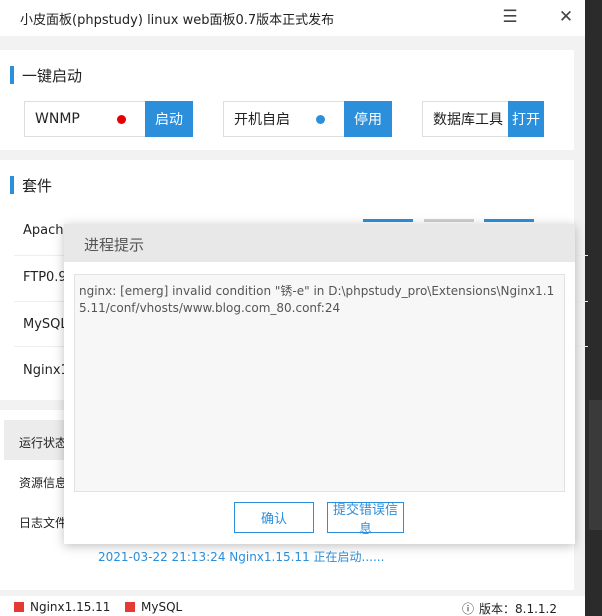  What do you see at coordinates (274, 517) in the screenshot?
I see `confirm-button: 确认` at bounding box center [274, 517].